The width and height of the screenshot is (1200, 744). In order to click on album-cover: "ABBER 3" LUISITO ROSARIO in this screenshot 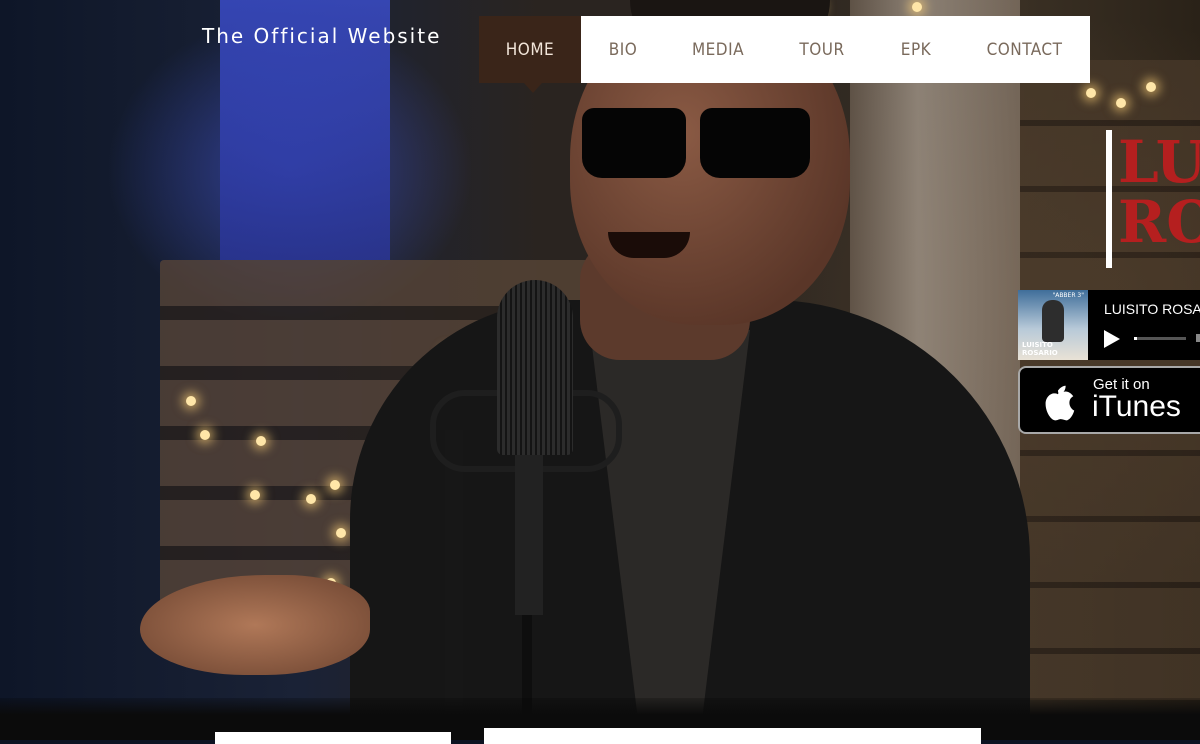, I will do `click(1053, 325)`.